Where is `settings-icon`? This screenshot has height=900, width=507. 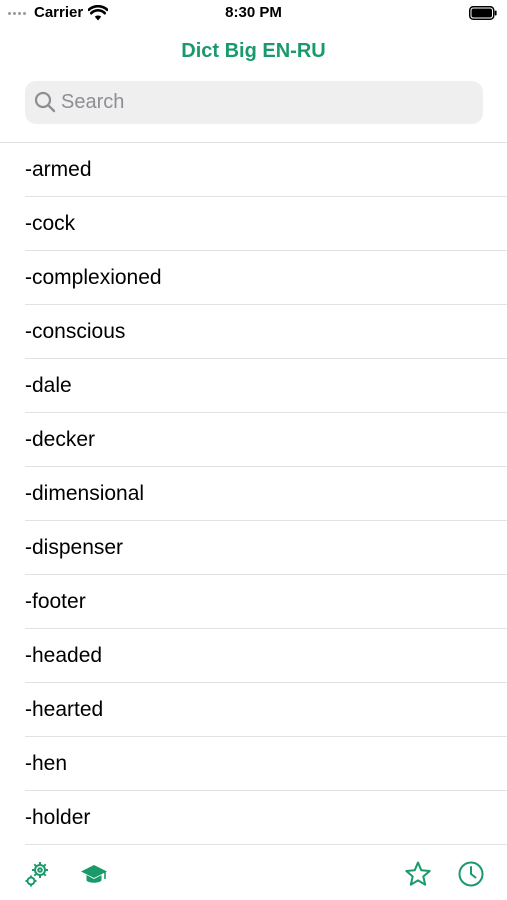 settings-icon is located at coordinates (37, 874).